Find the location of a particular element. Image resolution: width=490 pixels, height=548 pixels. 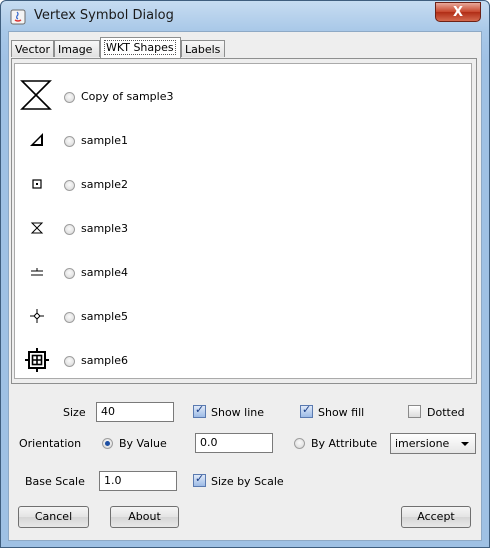

attribute-select: imersione is located at coordinates (433, 443).